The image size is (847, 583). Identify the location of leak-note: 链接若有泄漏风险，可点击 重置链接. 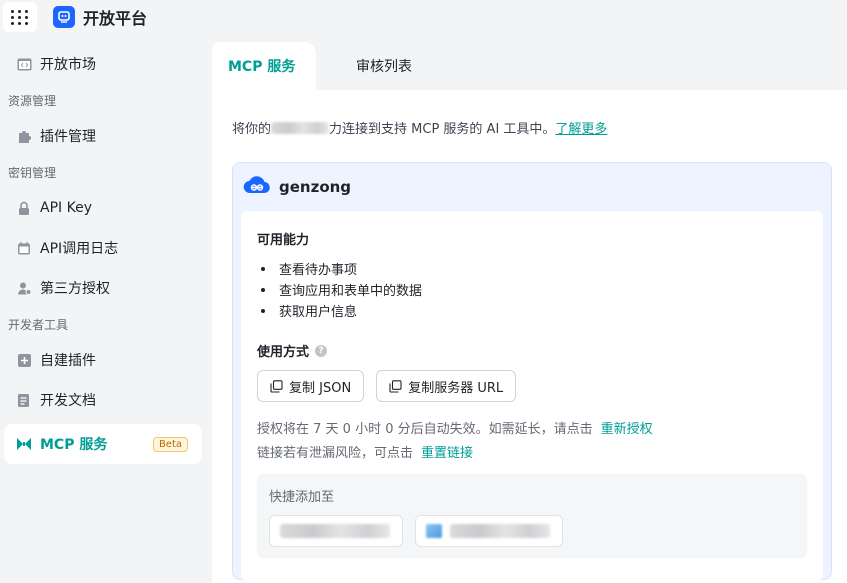
(532, 451).